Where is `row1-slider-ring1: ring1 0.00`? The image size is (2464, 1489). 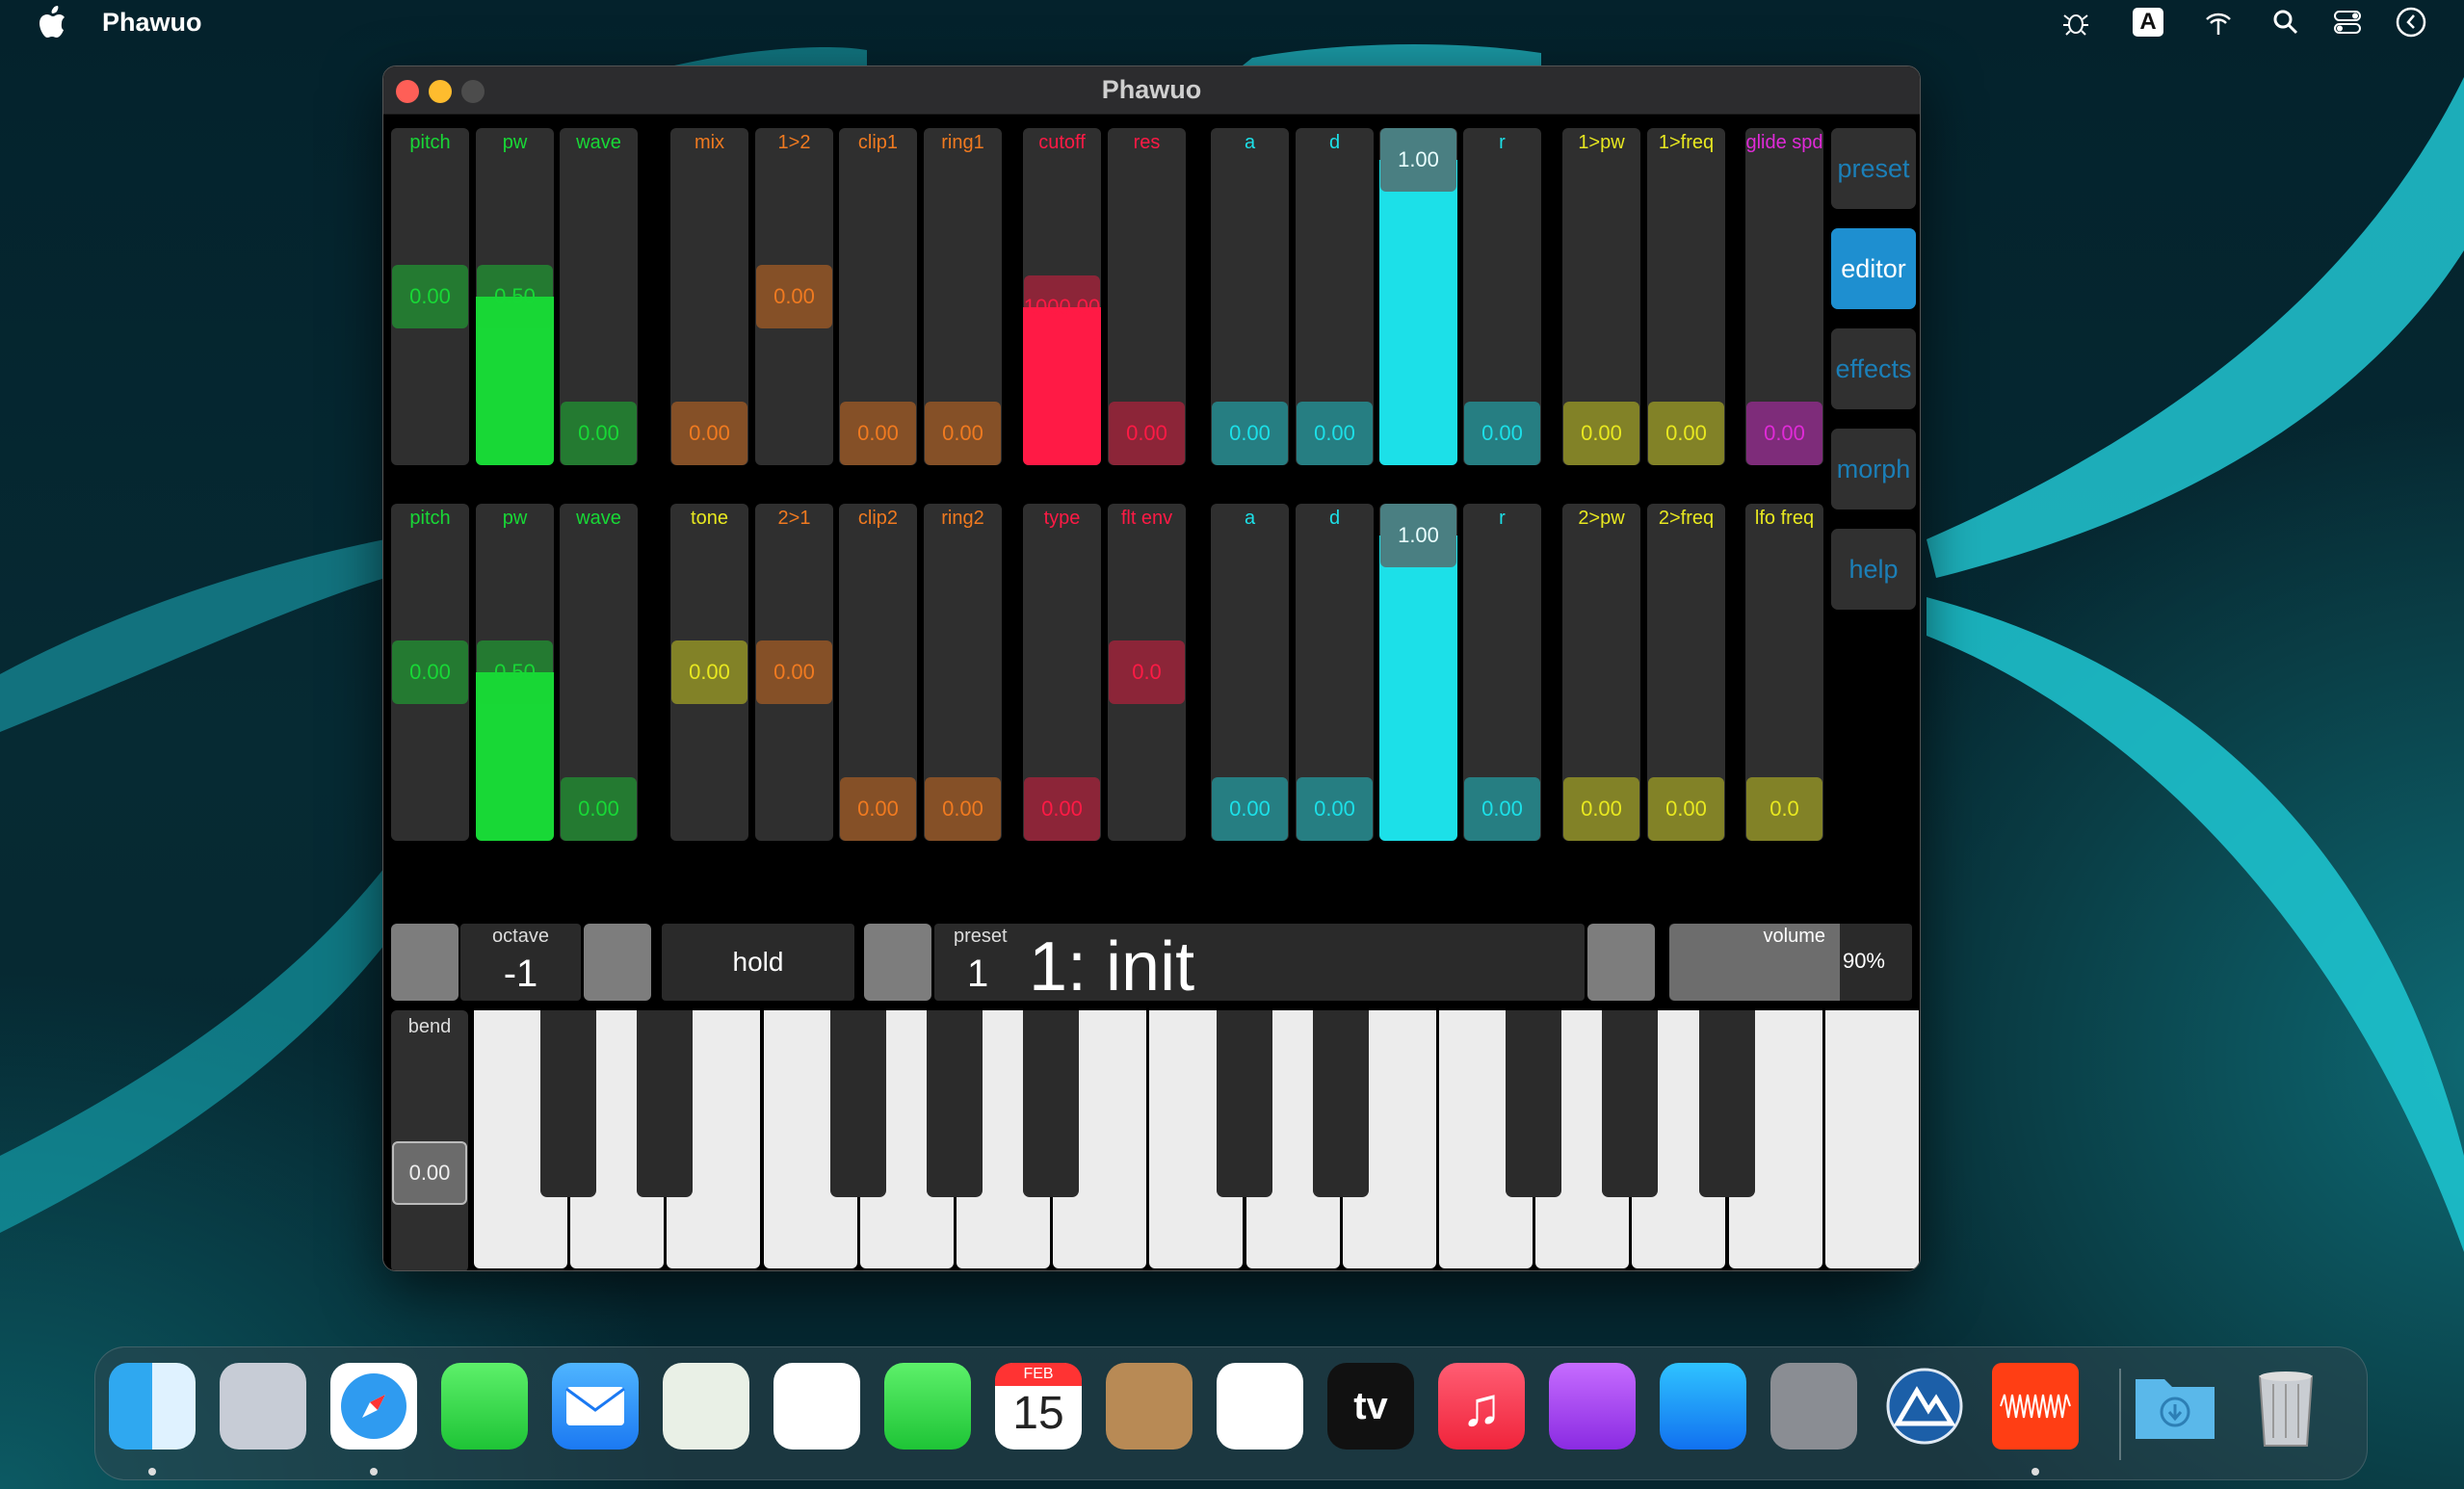 row1-slider-ring1: ring1 0.00 is located at coordinates (963, 296).